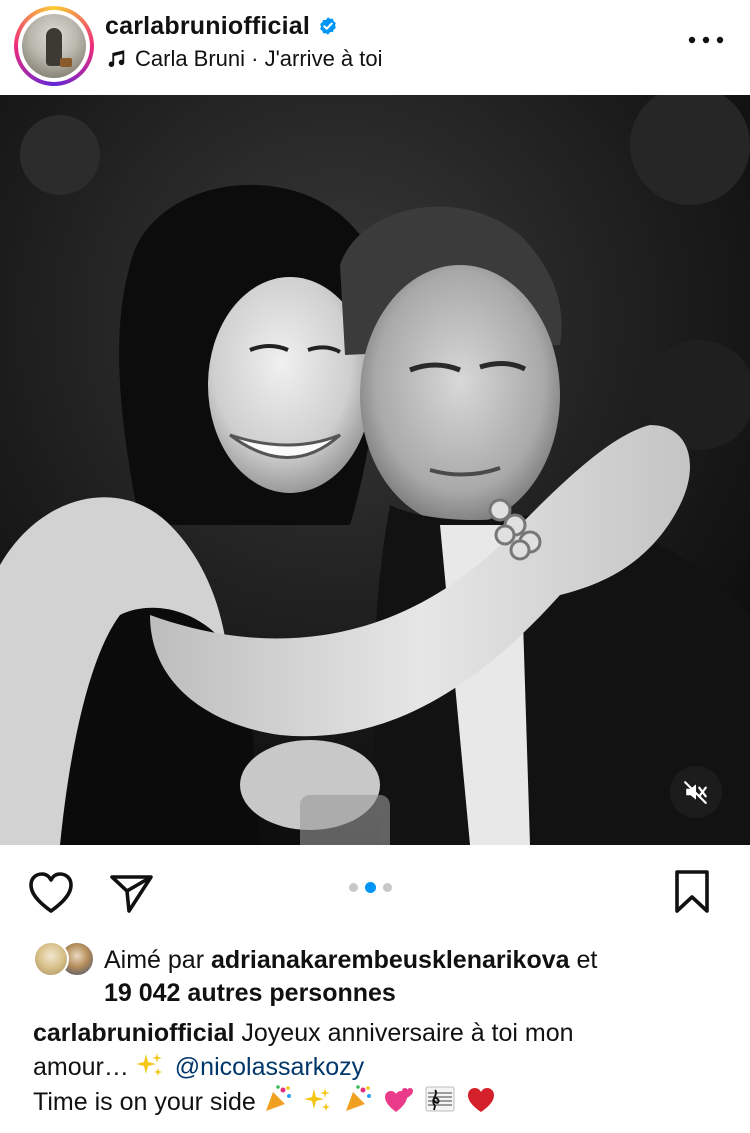 The height and width of the screenshot is (1133, 750). I want to click on music-note-icon, so click(116, 59).